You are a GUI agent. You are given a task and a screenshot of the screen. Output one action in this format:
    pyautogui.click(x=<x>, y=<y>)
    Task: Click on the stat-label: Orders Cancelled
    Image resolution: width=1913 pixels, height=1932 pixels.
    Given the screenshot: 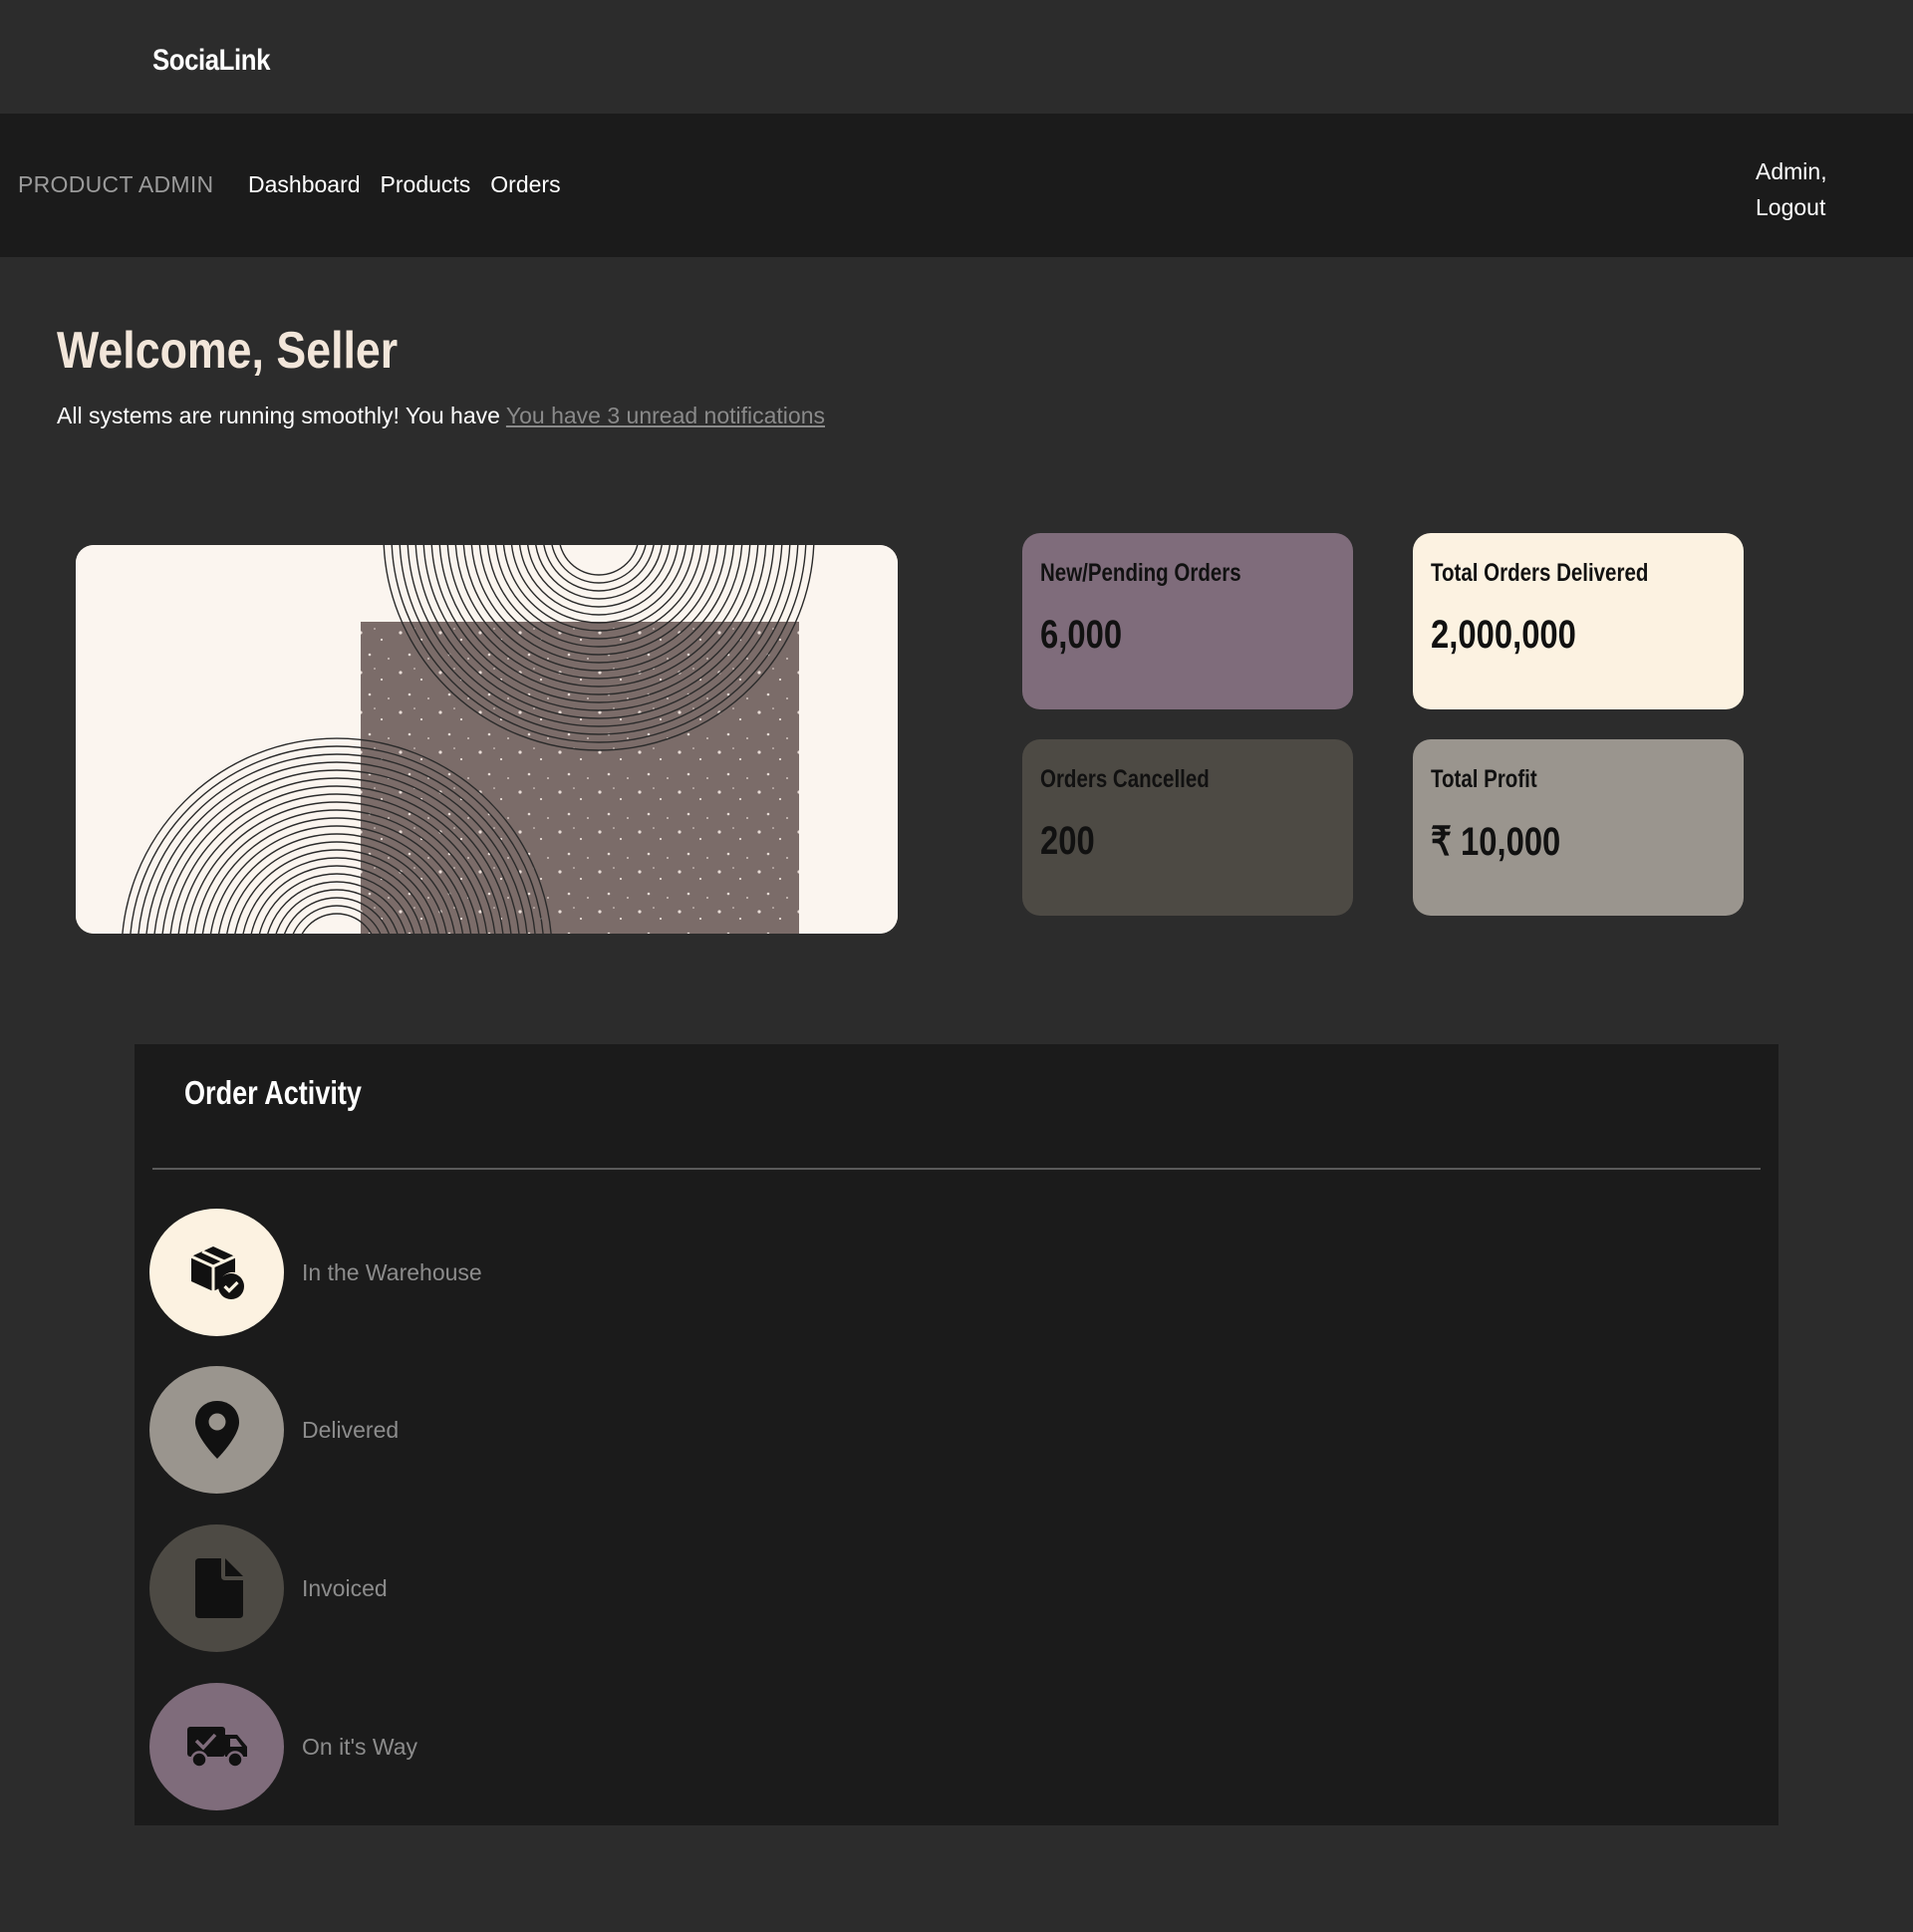 What is the action you would take?
    pyautogui.click(x=1125, y=779)
    